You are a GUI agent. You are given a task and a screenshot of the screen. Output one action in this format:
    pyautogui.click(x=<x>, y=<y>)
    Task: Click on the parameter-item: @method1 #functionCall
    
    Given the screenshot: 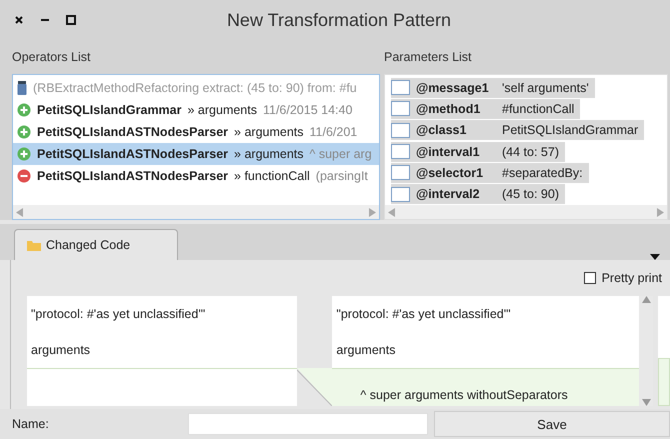 What is the action you would take?
    pyautogui.click(x=485, y=108)
    